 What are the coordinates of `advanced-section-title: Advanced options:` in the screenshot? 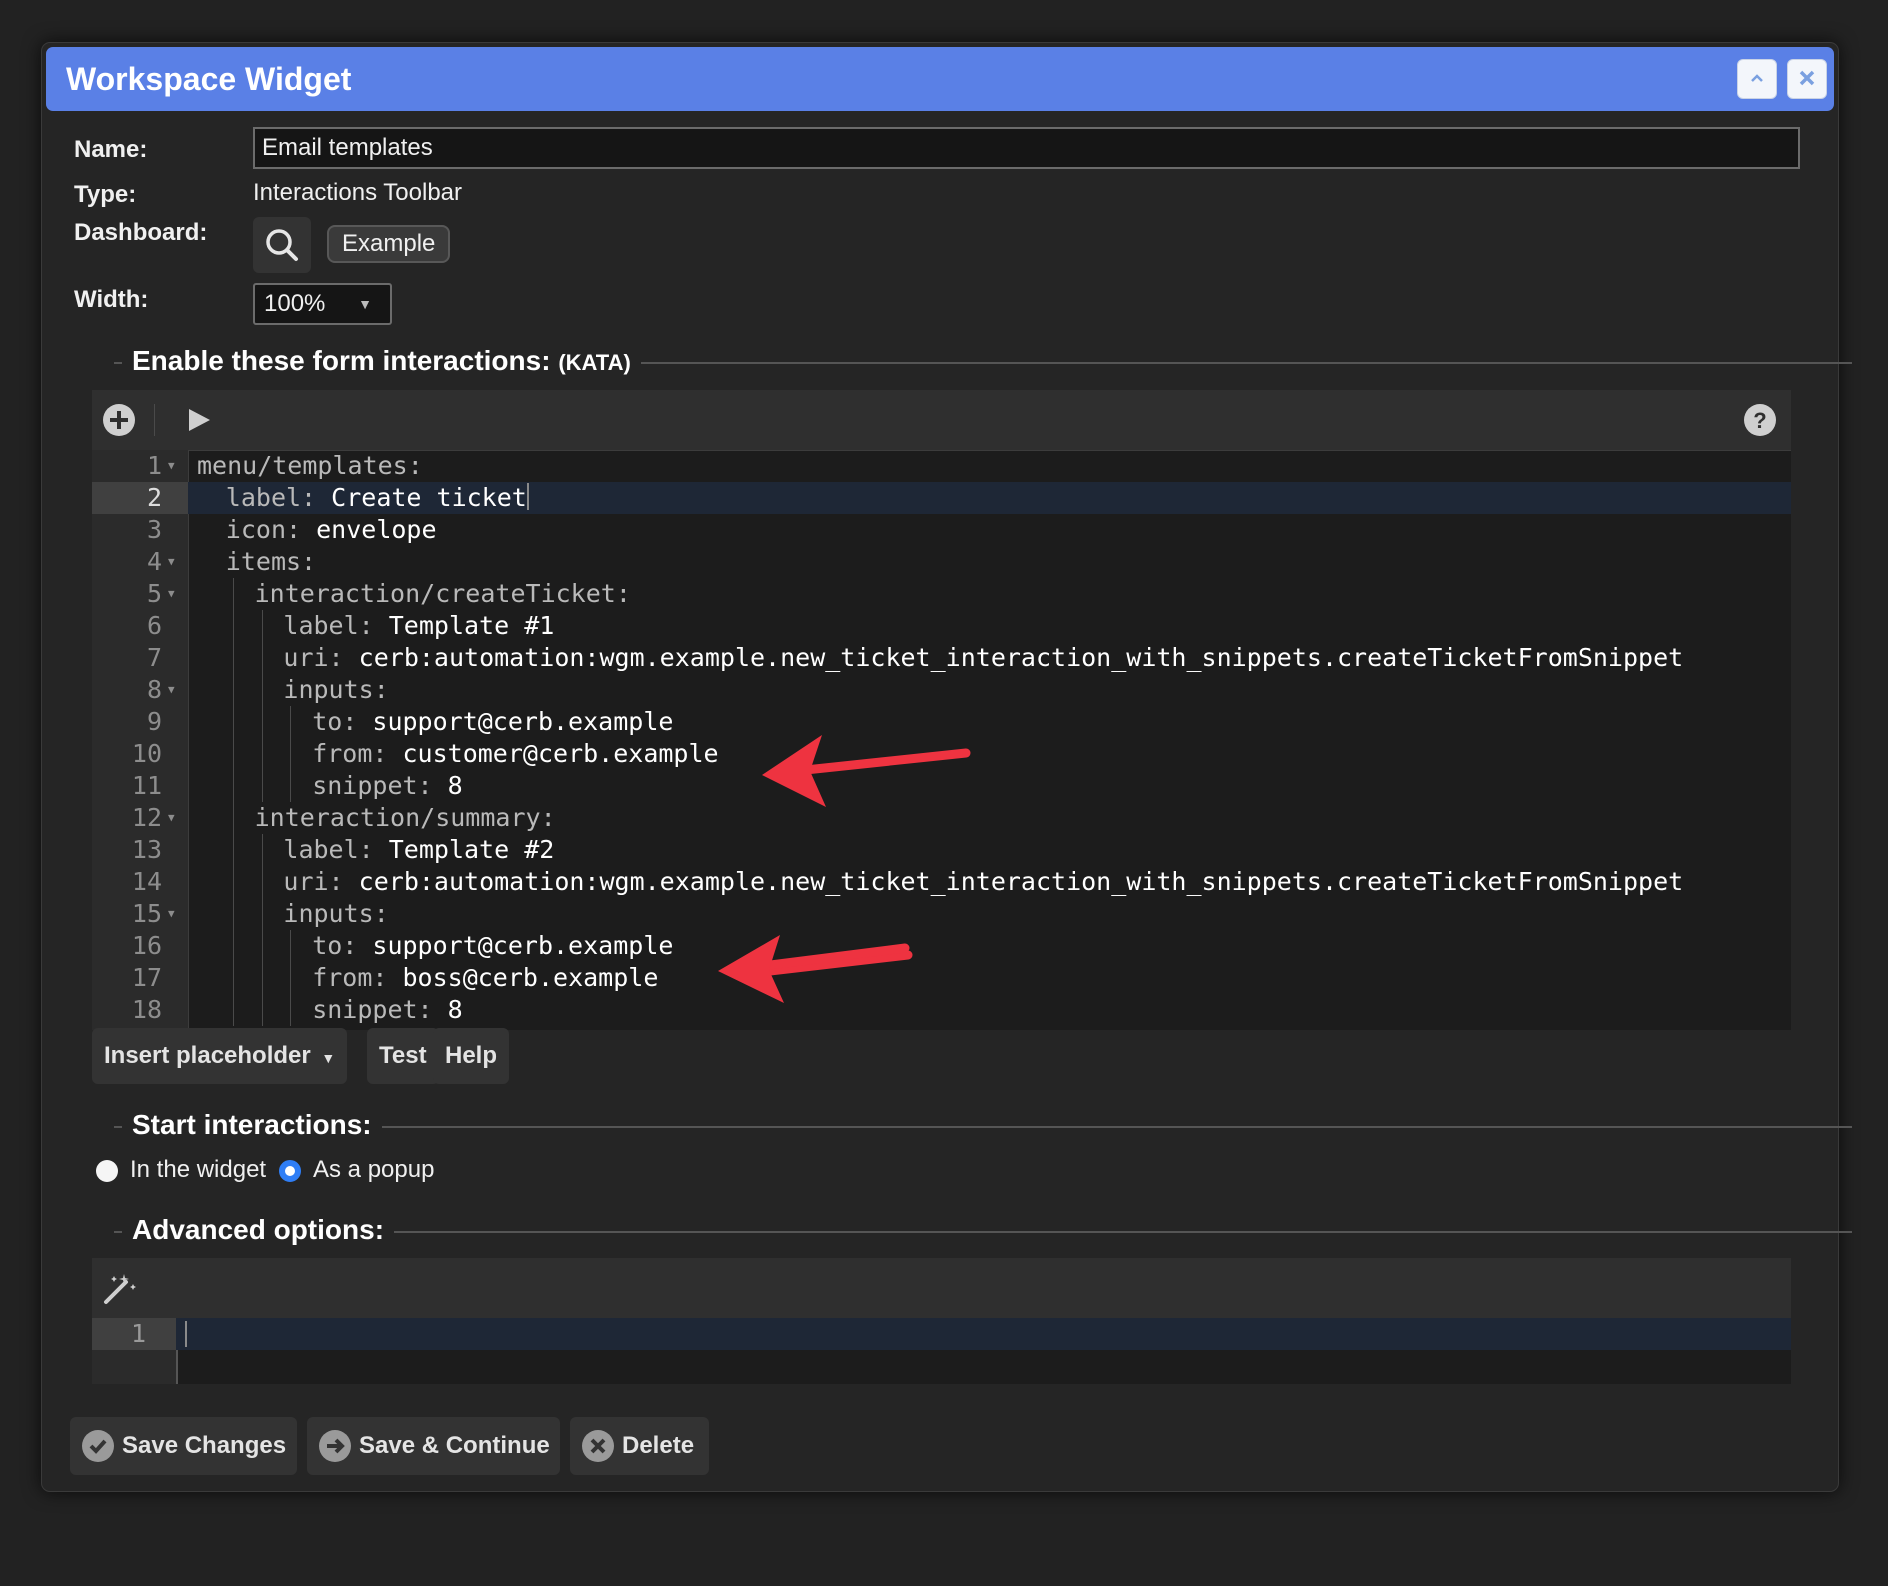 It's located at (258, 1230).